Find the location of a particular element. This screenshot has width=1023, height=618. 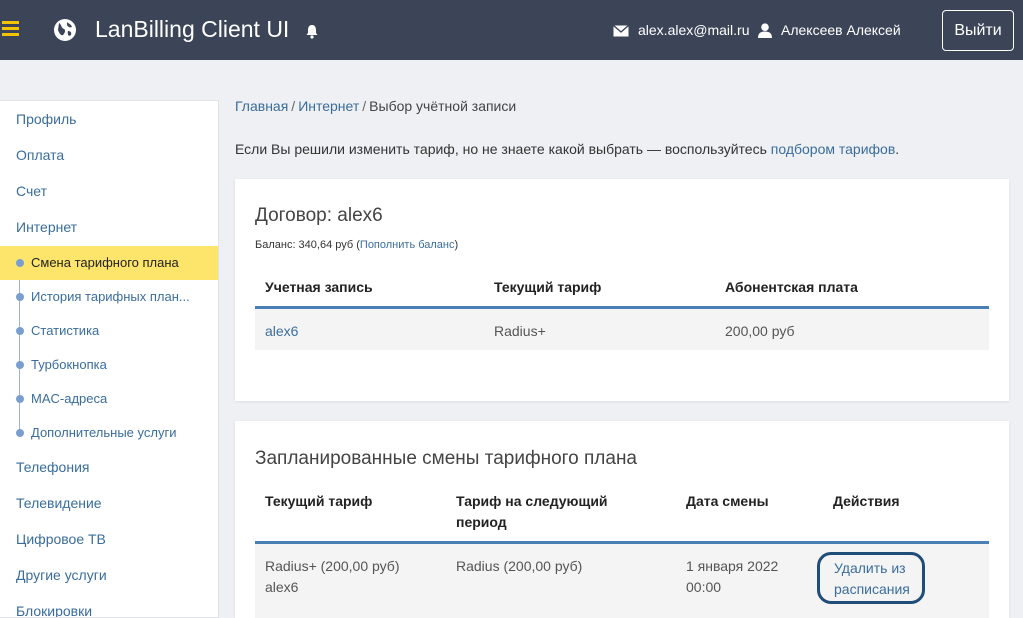

col-fee: Абонентская плата is located at coordinates (791, 287).